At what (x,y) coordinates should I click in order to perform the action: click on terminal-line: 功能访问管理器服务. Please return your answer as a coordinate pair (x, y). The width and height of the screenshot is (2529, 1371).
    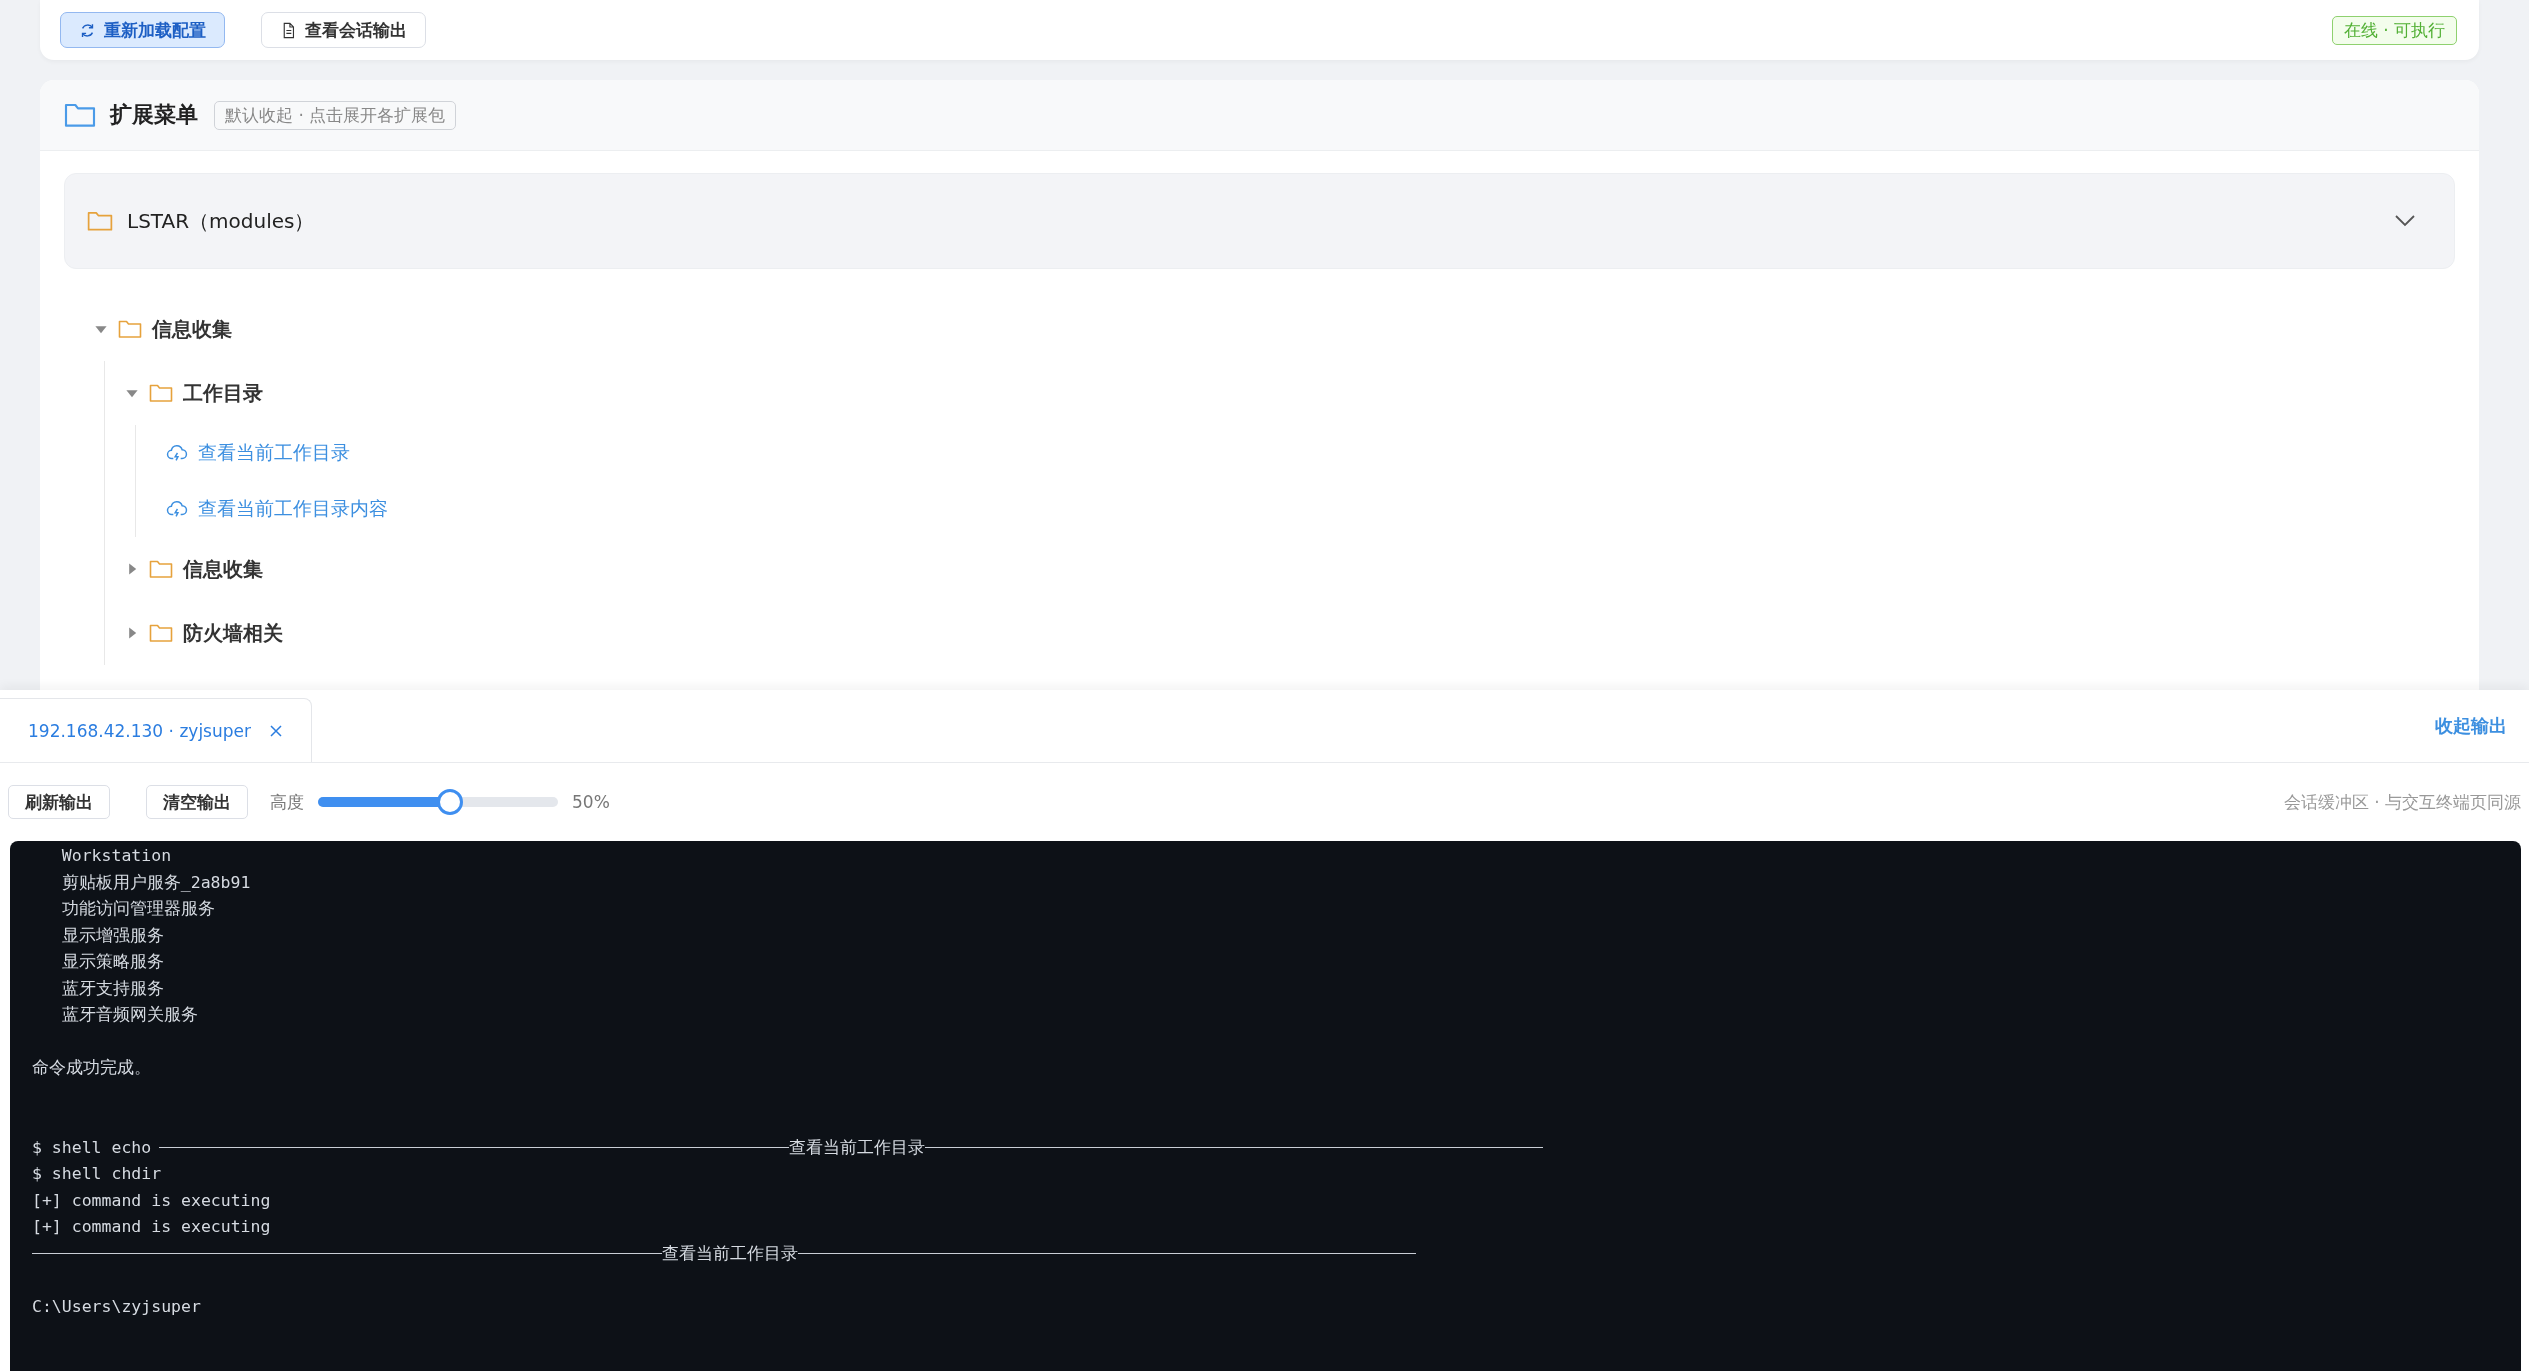
    Looking at the image, I should click on (138, 909).